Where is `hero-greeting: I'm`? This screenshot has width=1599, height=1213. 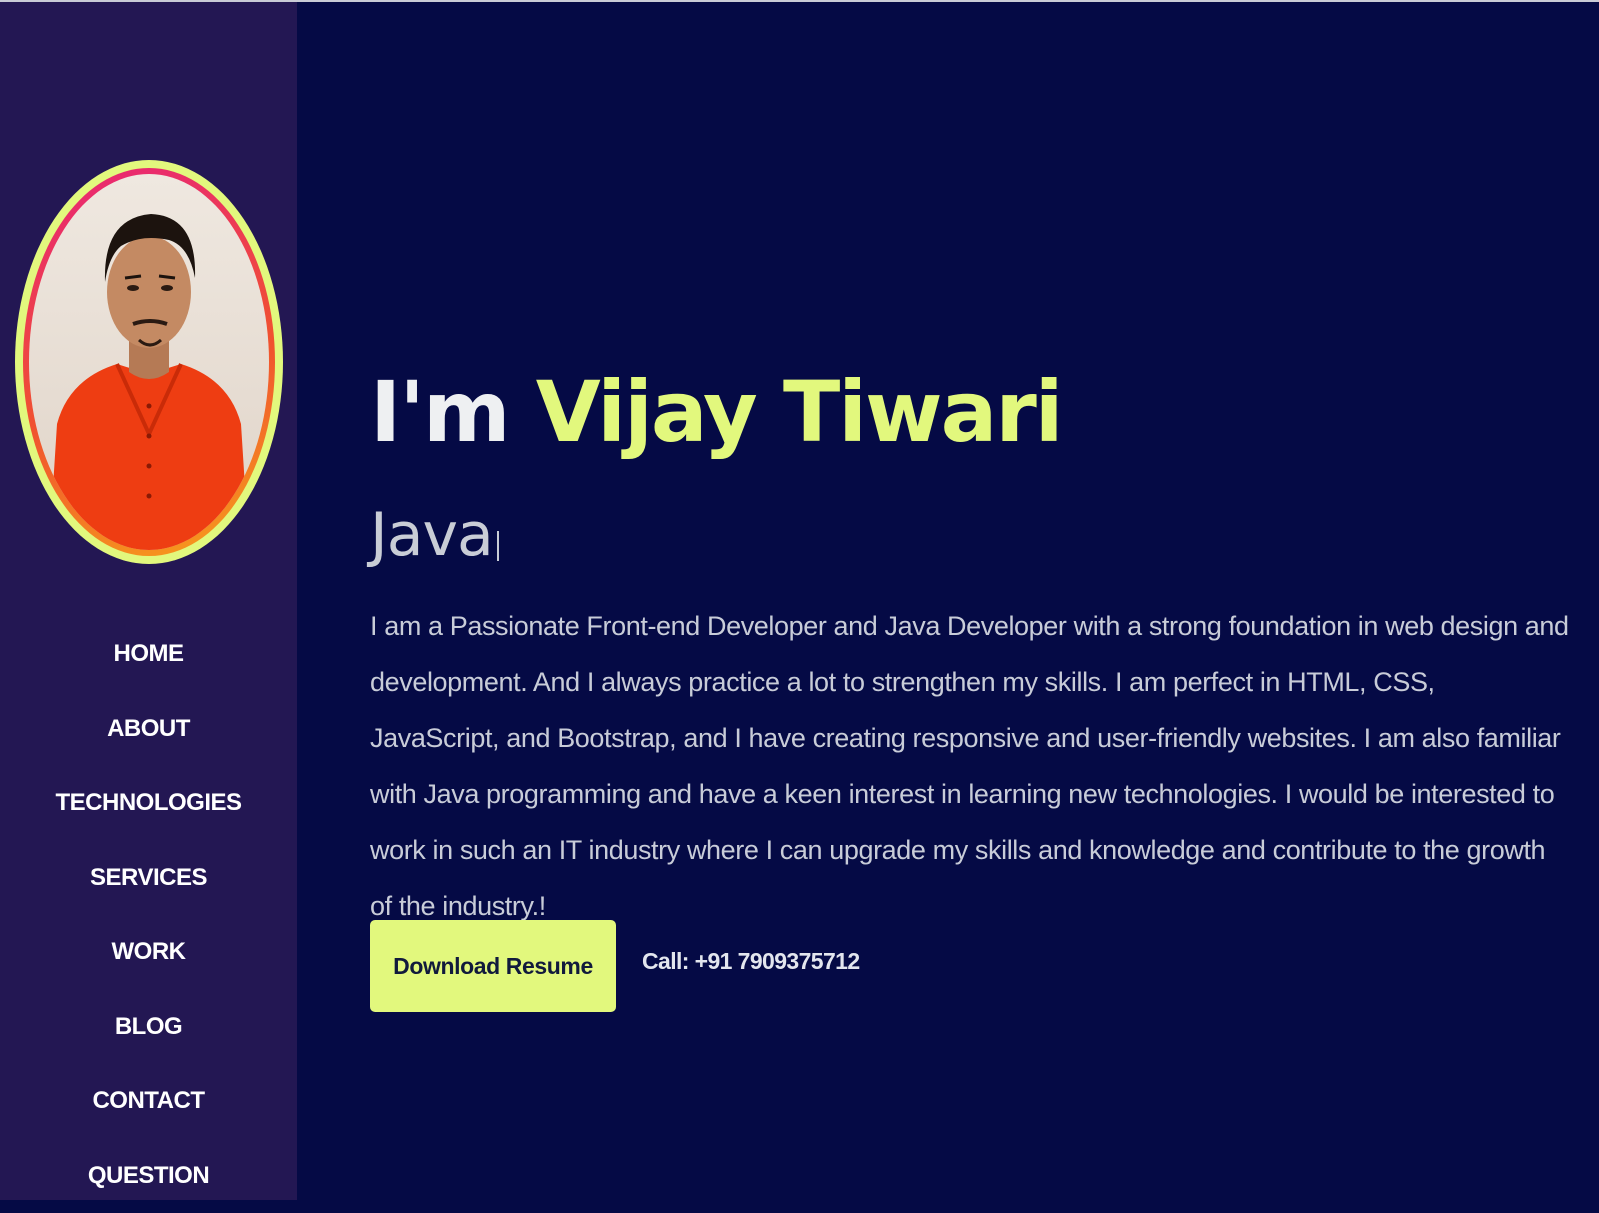 hero-greeting: I'm is located at coordinates (439, 412).